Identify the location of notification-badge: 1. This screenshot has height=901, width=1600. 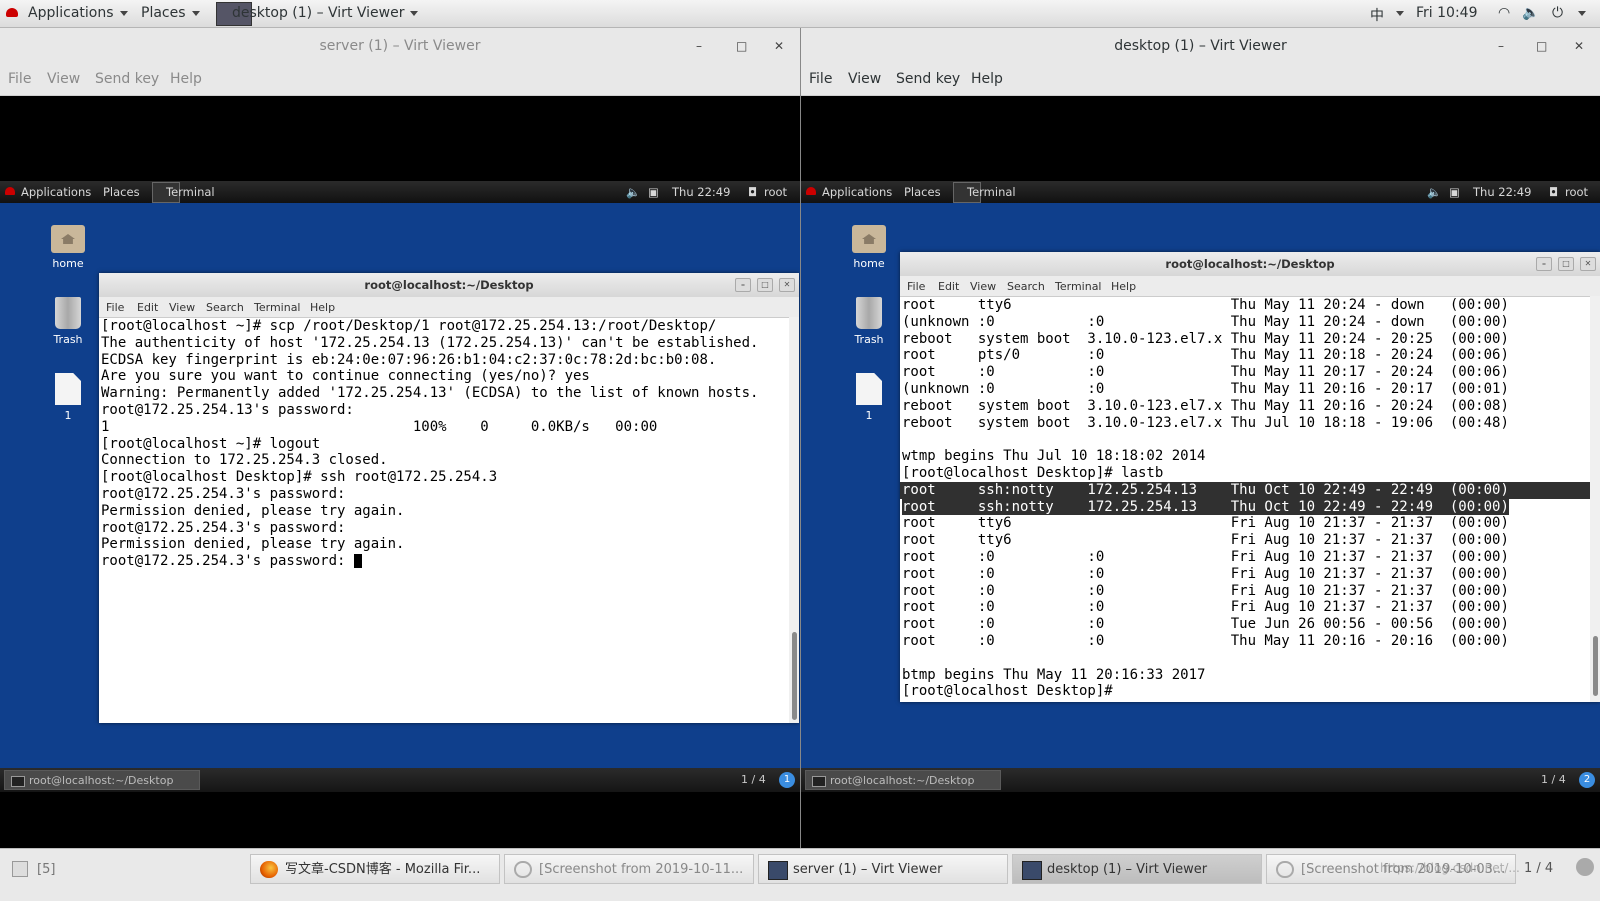
(787, 780).